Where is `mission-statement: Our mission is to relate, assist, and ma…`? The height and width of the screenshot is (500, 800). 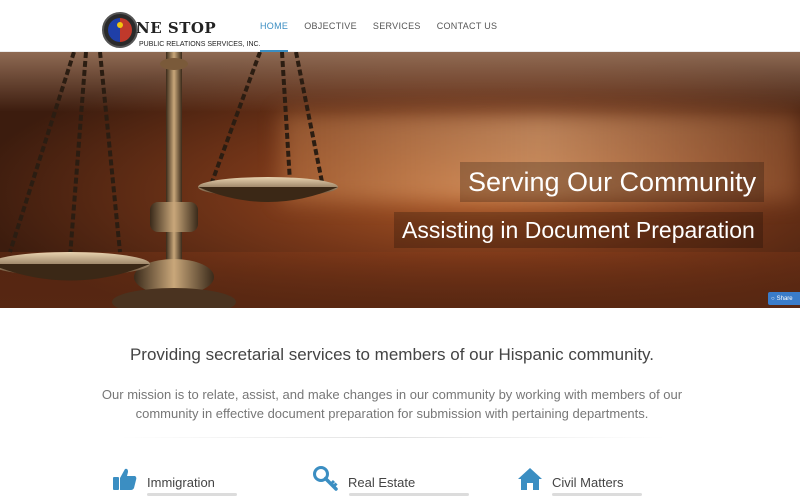
mission-statement: Our mission is to relate, assist, and ma… is located at coordinates (392, 404).